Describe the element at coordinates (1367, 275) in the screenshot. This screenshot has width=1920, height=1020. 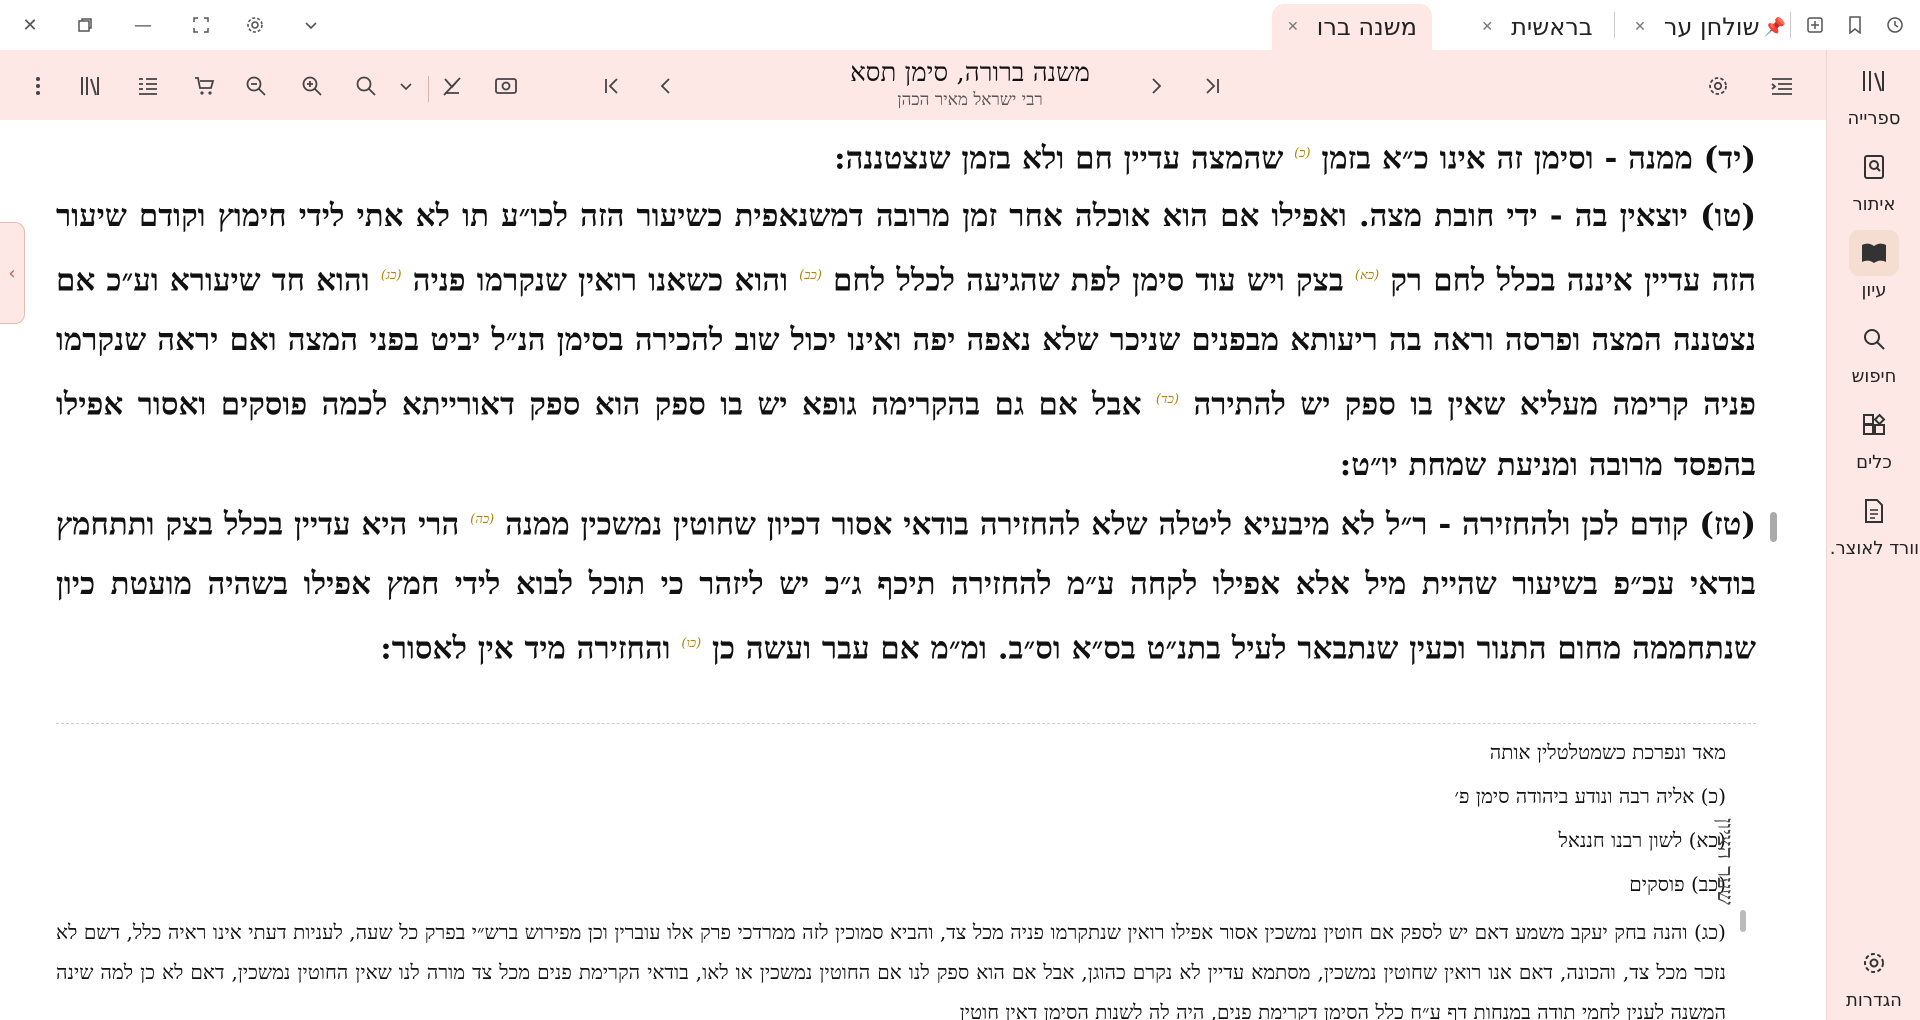
I see `commentary-ref-marker: (כא)` at that location.